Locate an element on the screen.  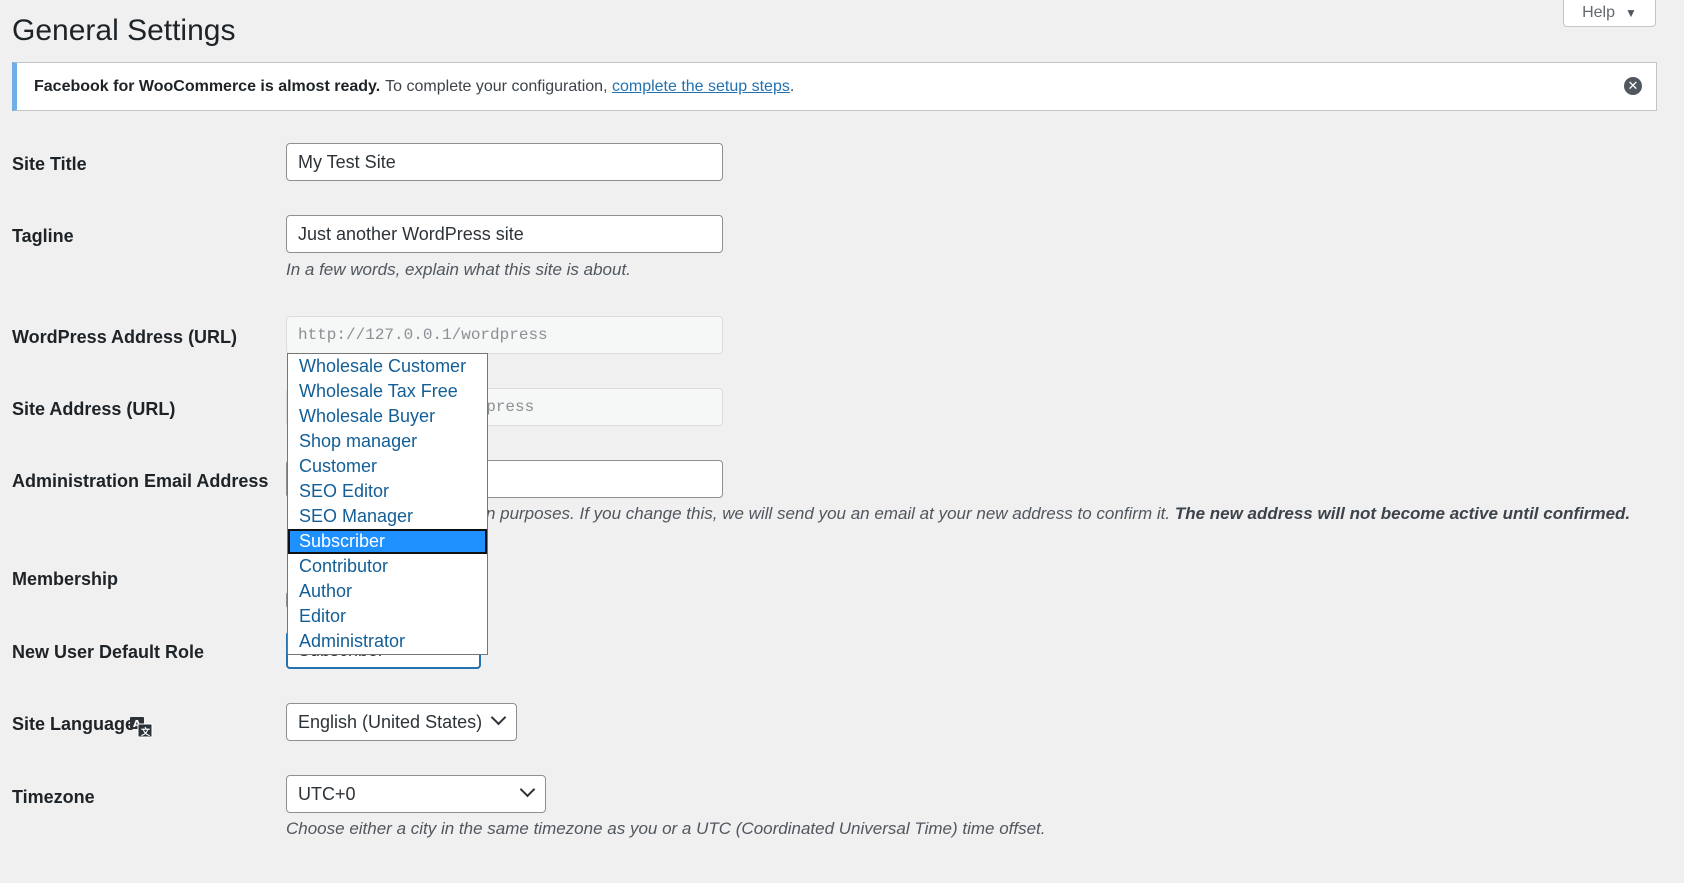
role-option: SEO Manager is located at coordinates (387, 516).